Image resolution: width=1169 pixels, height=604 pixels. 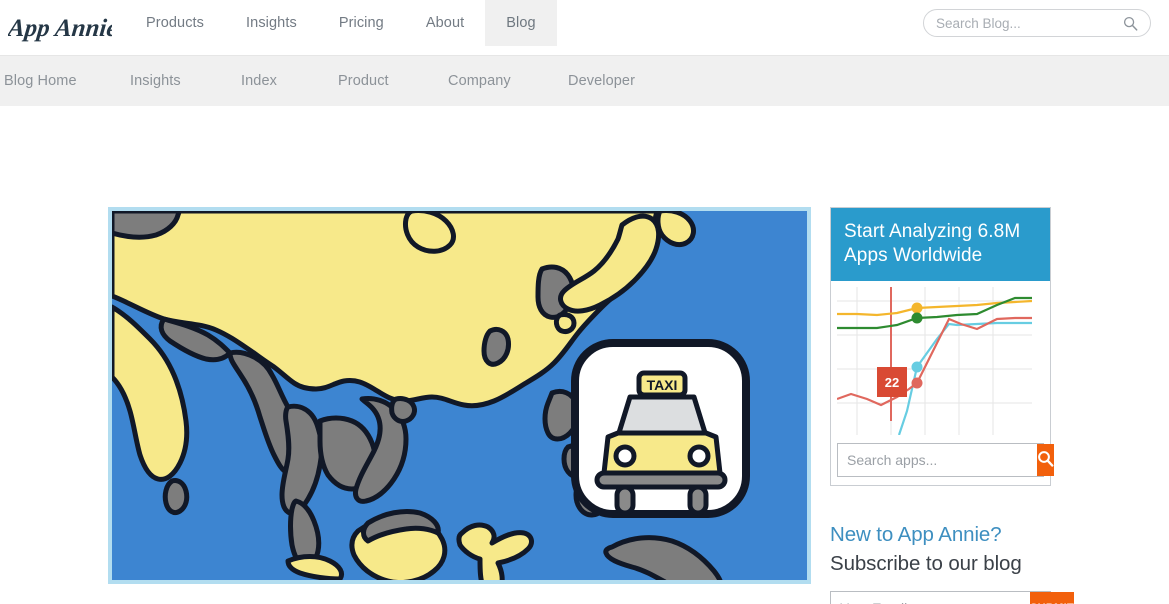 I want to click on promo-header: Start Analyzing 6.8M Apps Worldwide, so click(x=940, y=245).